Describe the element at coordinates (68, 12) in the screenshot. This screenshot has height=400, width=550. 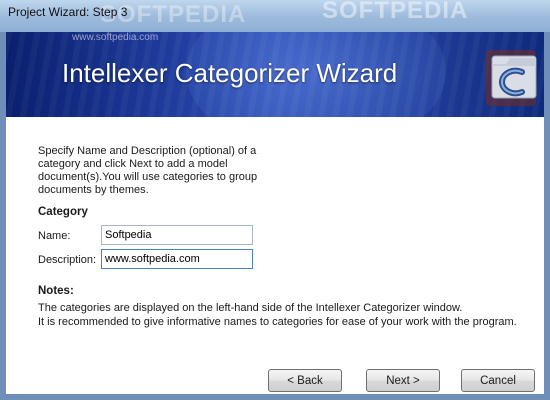
I see `window-title: Project Wizard: Step 3` at that location.